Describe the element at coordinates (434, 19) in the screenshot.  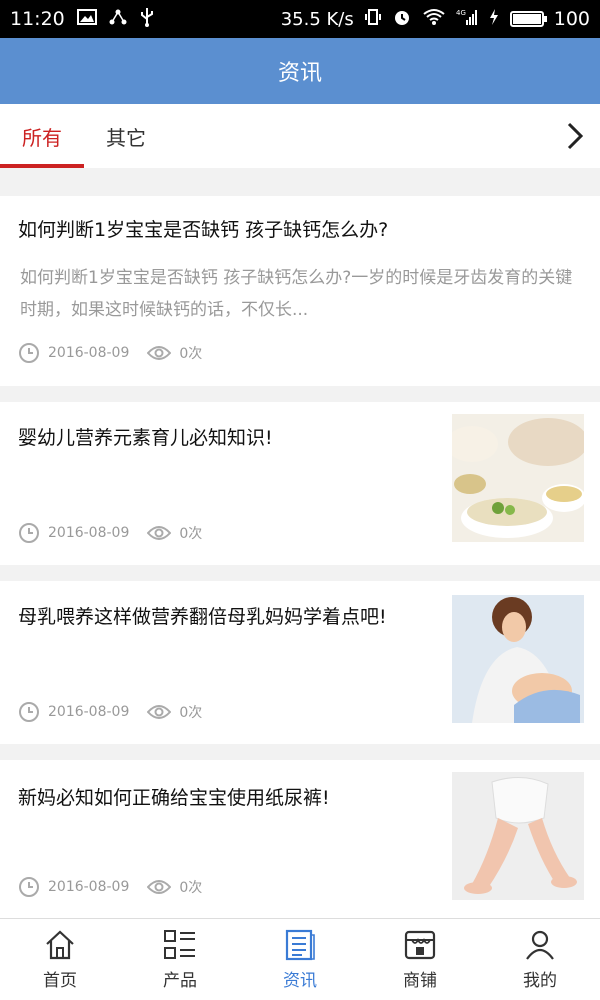
I see `wifi-icon` at that location.